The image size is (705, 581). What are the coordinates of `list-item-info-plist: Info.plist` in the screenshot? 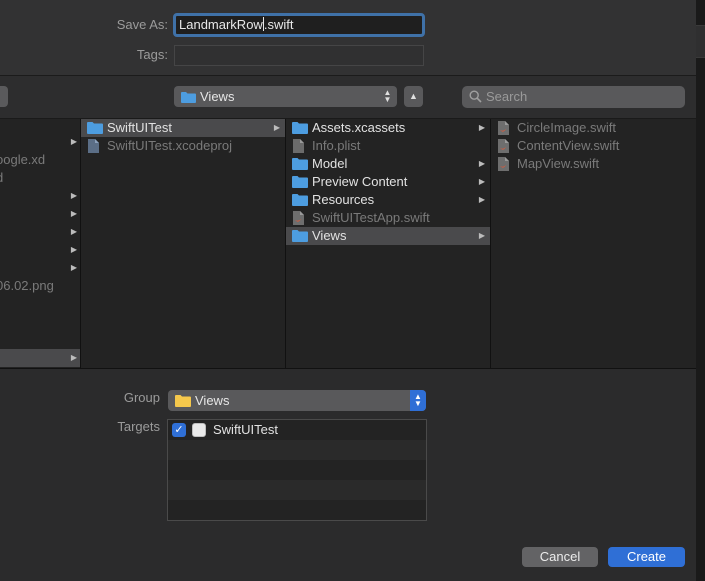 It's located at (388, 146).